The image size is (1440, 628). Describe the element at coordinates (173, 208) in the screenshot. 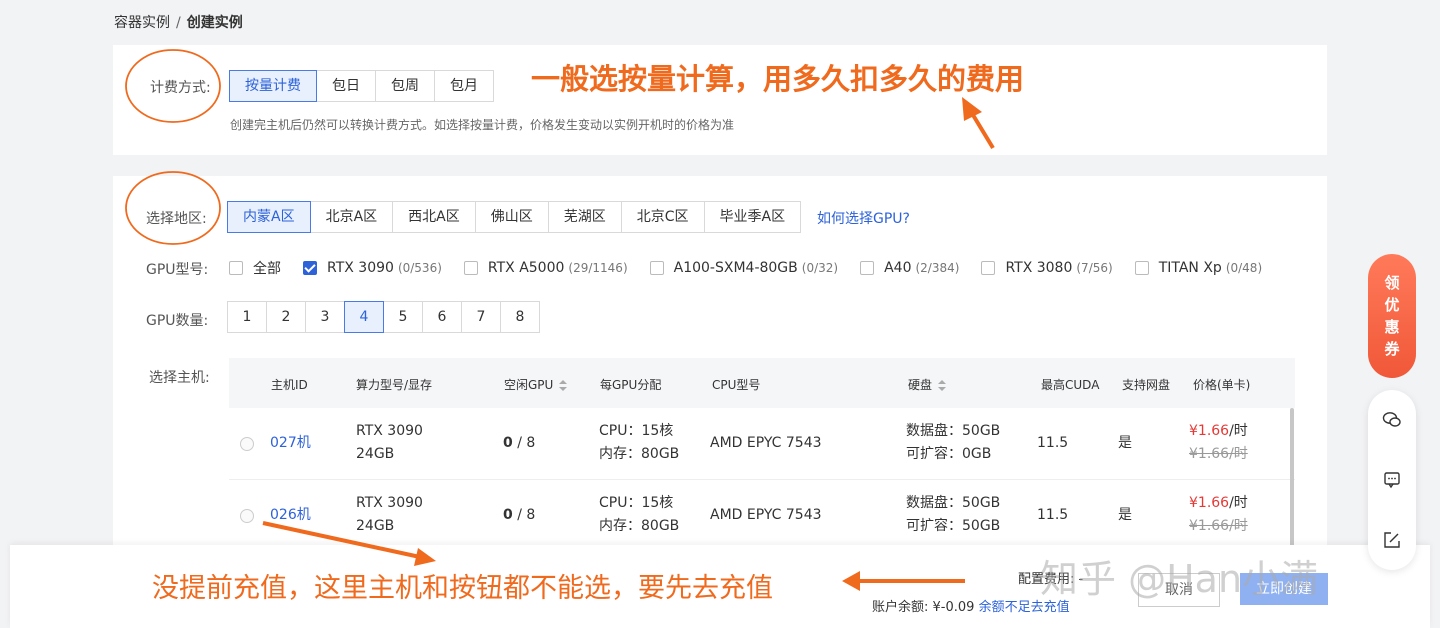

I see `annotation-circle-region` at that location.